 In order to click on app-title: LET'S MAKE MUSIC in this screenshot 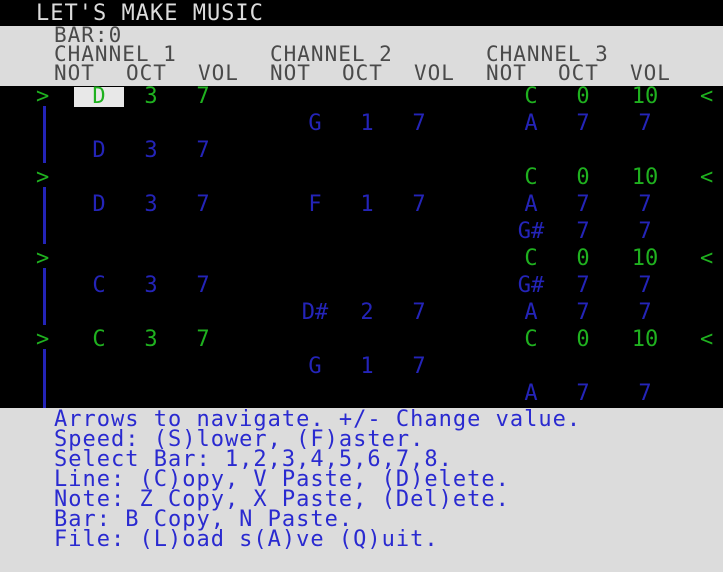, I will do `click(150, 13)`.